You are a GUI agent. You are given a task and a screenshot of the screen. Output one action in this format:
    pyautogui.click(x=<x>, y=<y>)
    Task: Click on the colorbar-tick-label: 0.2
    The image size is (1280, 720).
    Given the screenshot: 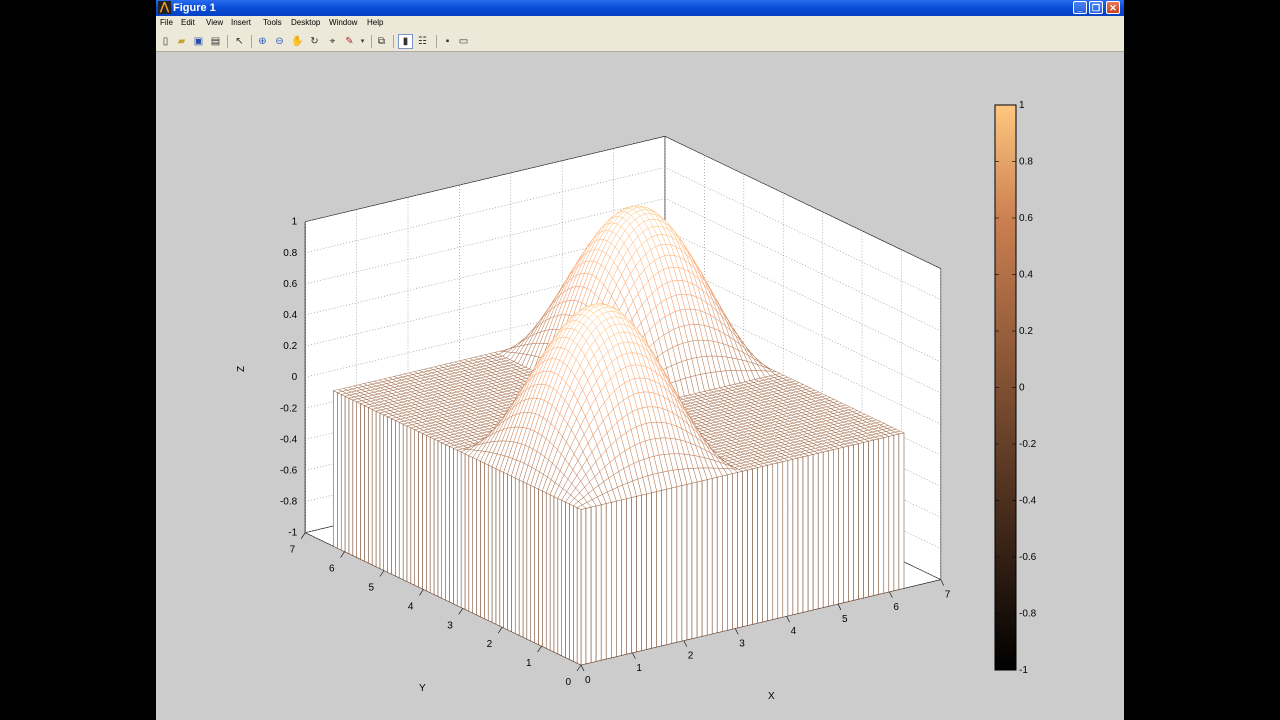 What is the action you would take?
    pyautogui.click(x=1026, y=331)
    